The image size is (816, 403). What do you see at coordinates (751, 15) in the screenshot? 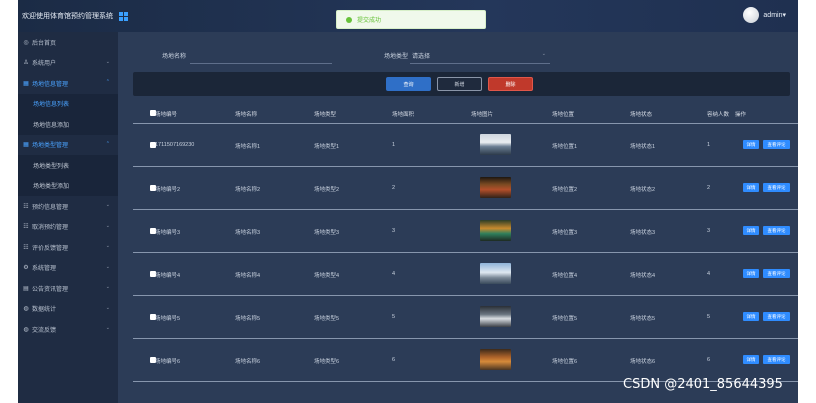
I see `avatar` at bounding box center [751, 15].